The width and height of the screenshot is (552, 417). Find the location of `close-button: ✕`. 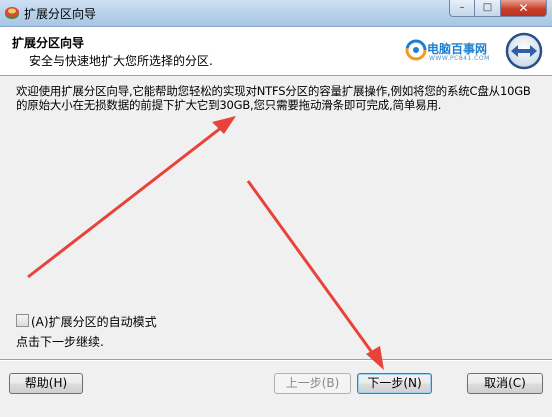

close-button: ✕ is located at coordinates (524, 8).